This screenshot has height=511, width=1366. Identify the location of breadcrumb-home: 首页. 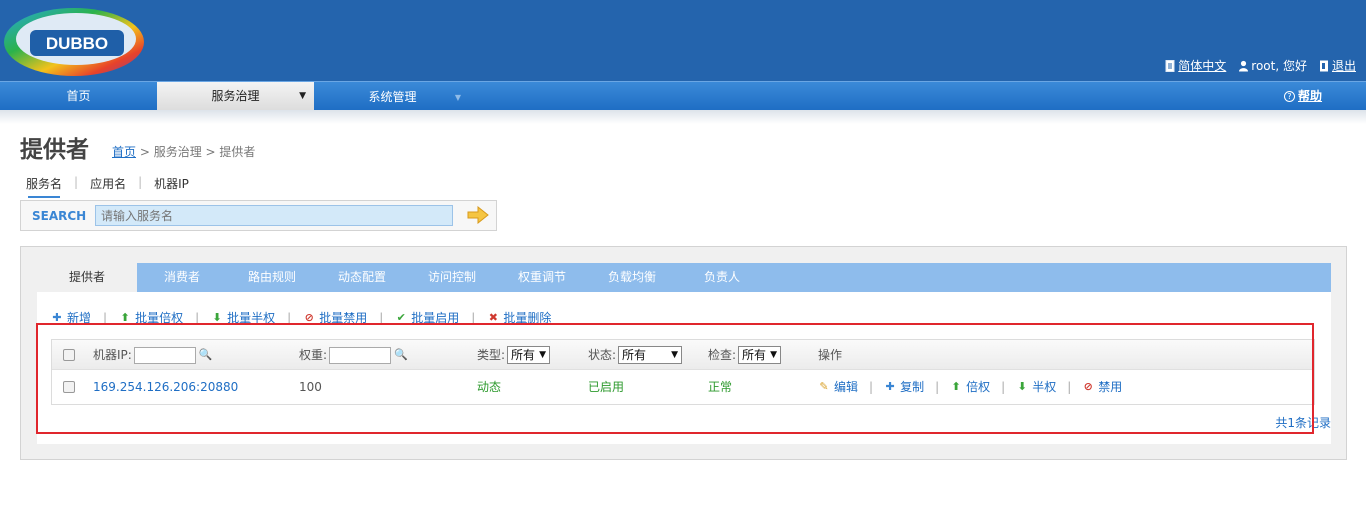
(124, 152).